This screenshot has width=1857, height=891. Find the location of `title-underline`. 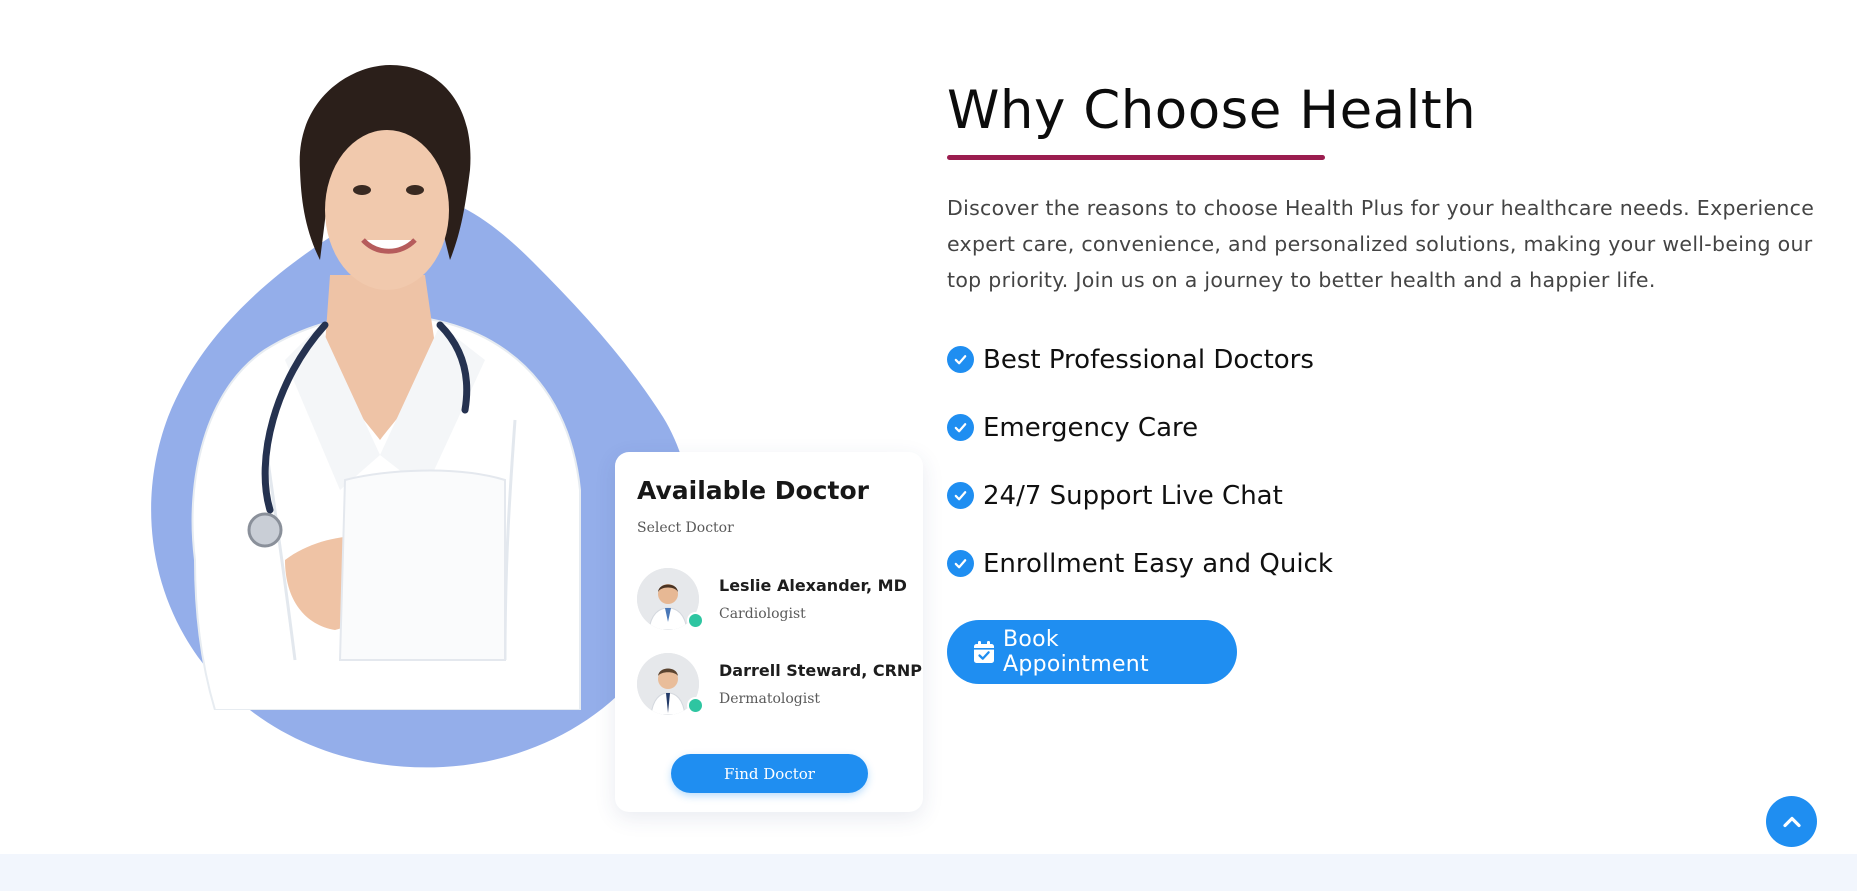

title-underline is located at coordinates (1136, 157).